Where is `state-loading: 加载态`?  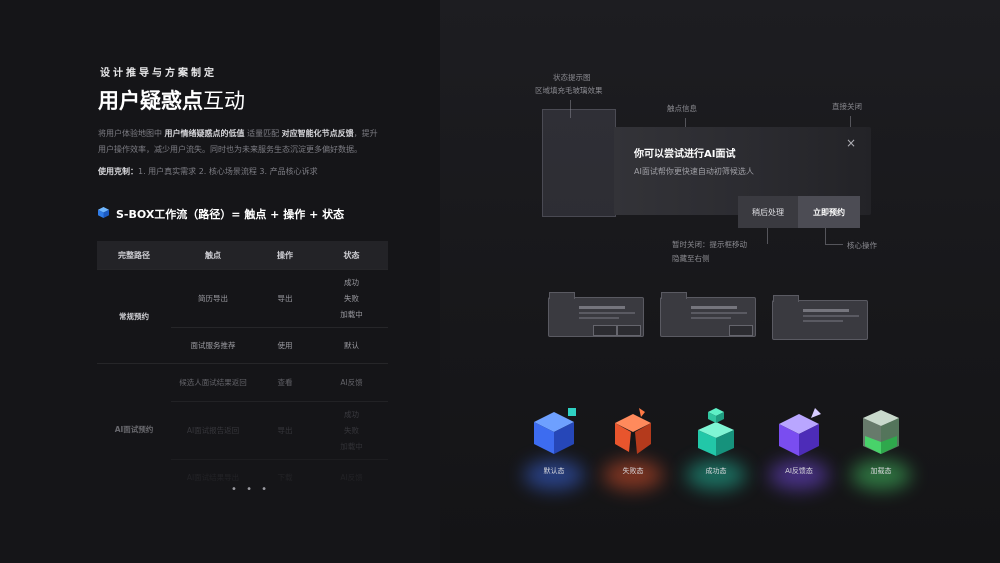
state-loading: 加载态 is located at coordinates (881, 449).